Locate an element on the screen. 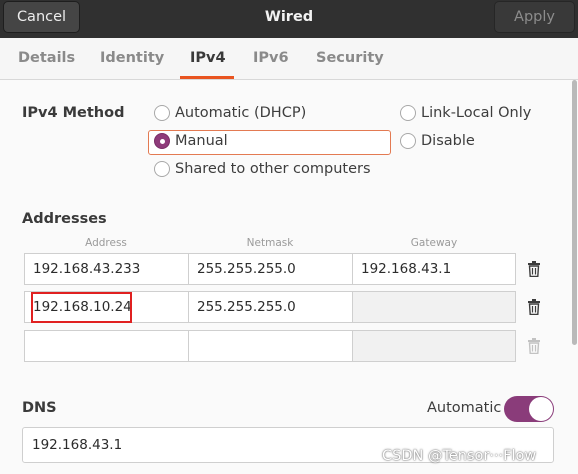  active-tab-indicator is located at coordinates (207, 77).